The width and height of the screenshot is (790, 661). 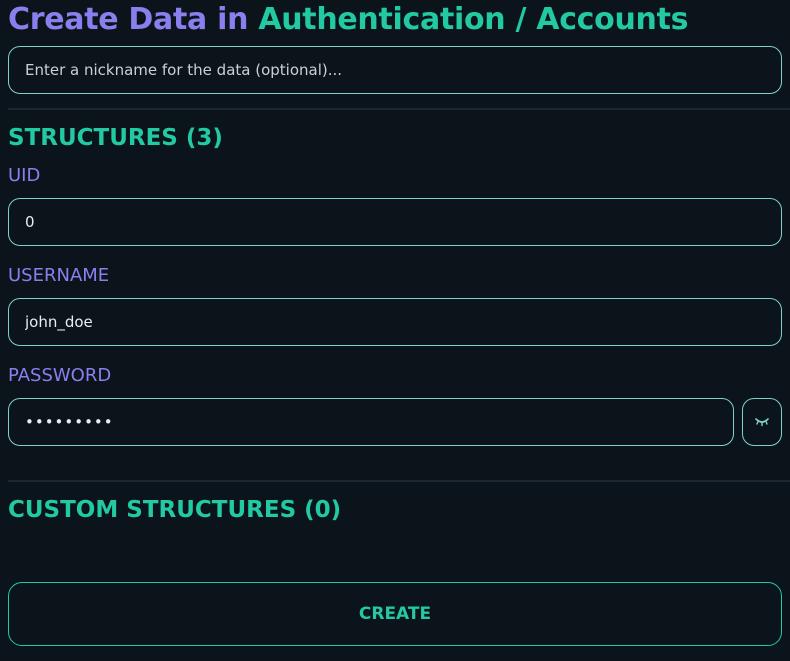 I want to click on create-button: CREATE, so click(x=395, y=614).